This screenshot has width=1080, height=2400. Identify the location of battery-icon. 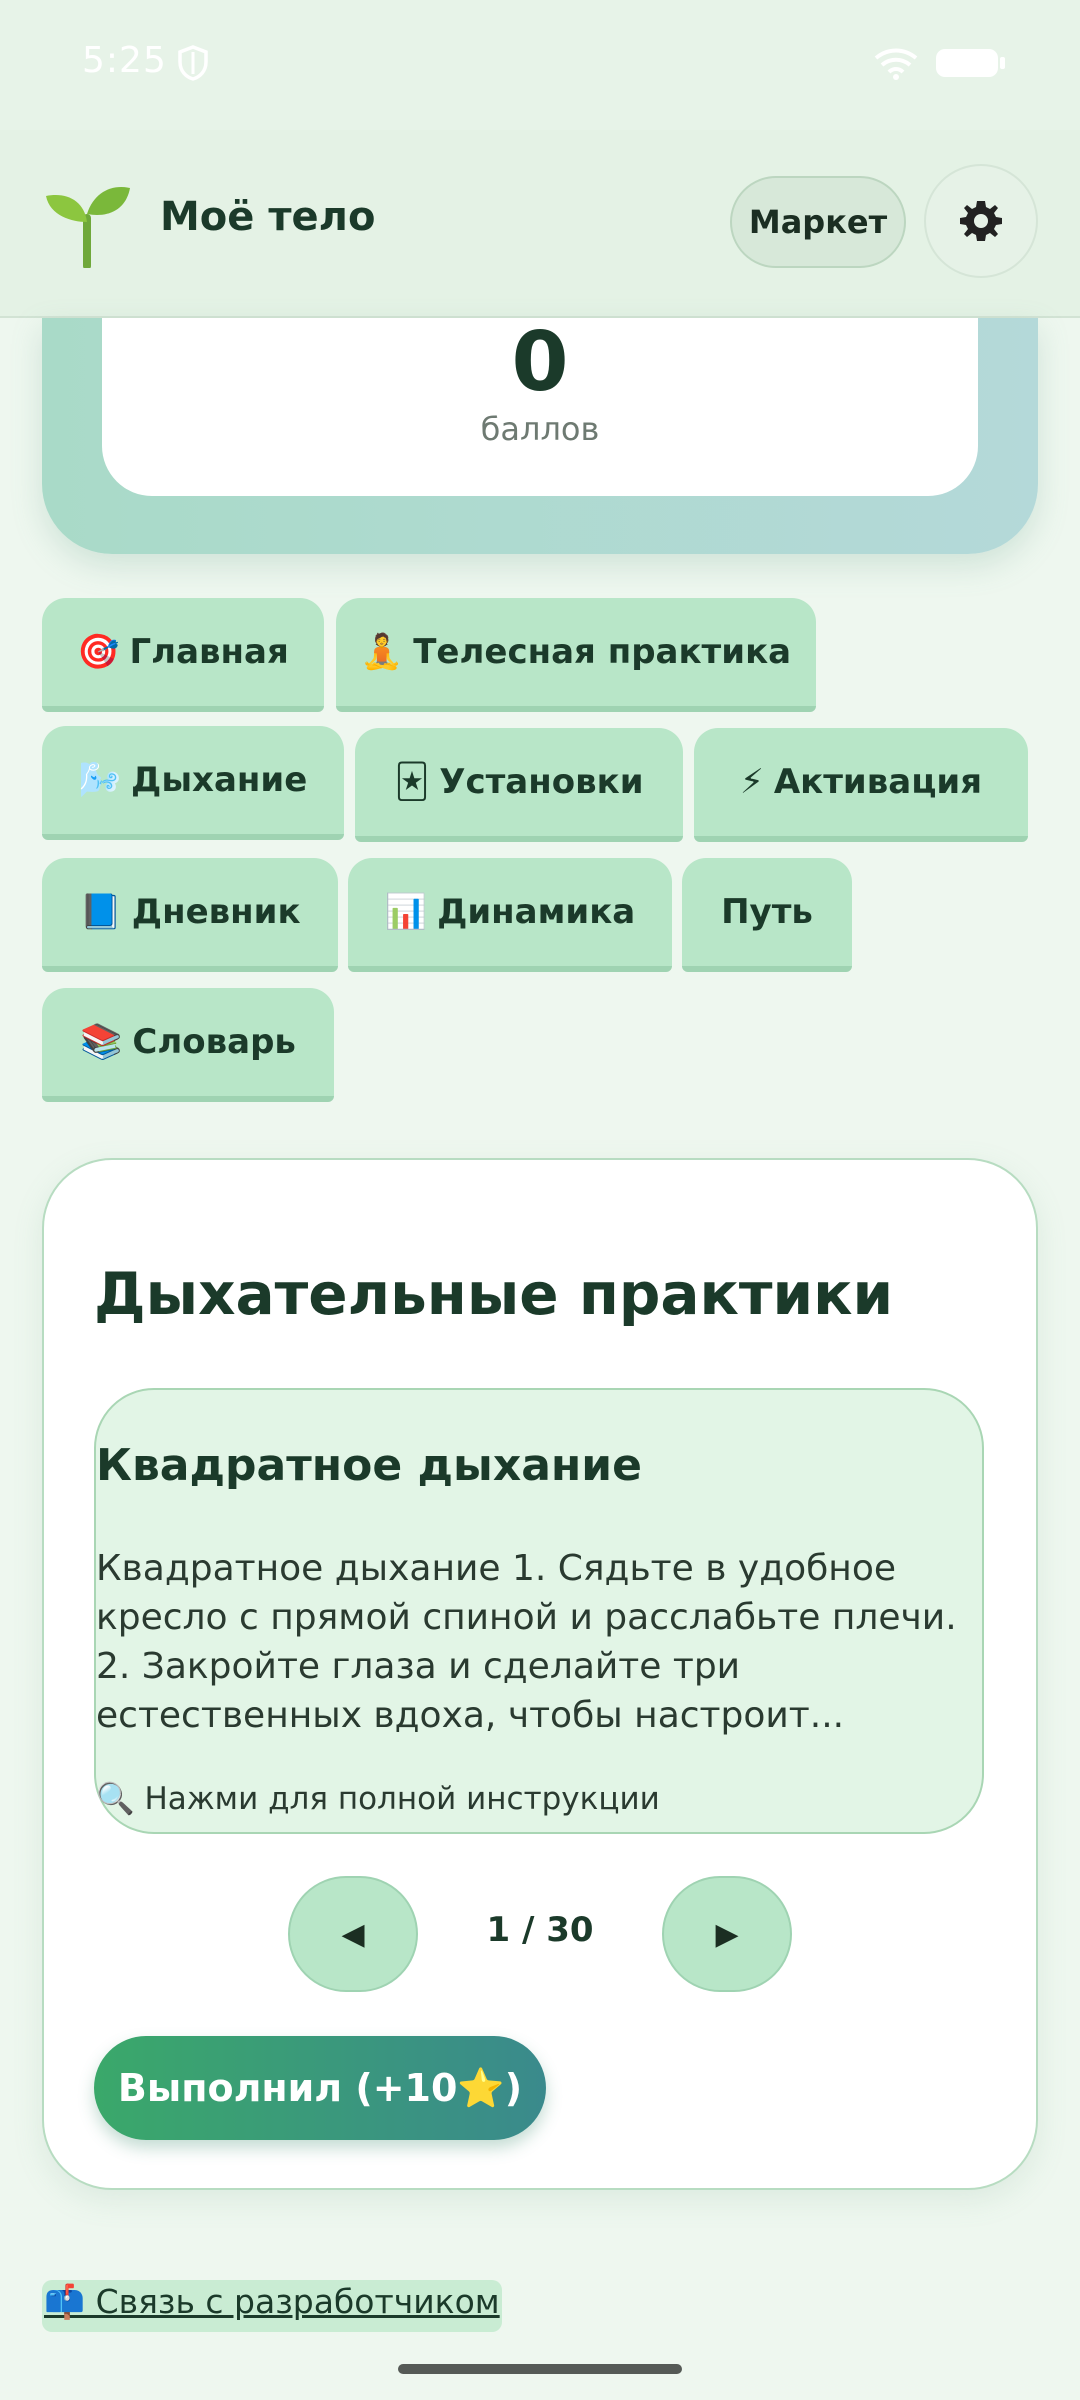
(970, 63).